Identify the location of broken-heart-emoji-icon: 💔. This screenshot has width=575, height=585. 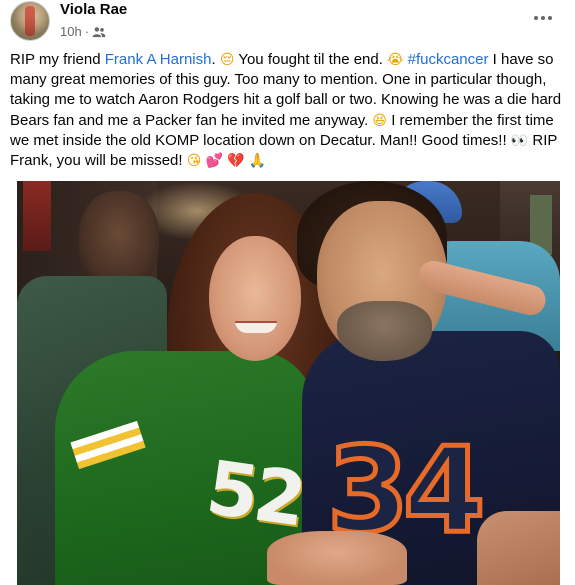
(236, 161).